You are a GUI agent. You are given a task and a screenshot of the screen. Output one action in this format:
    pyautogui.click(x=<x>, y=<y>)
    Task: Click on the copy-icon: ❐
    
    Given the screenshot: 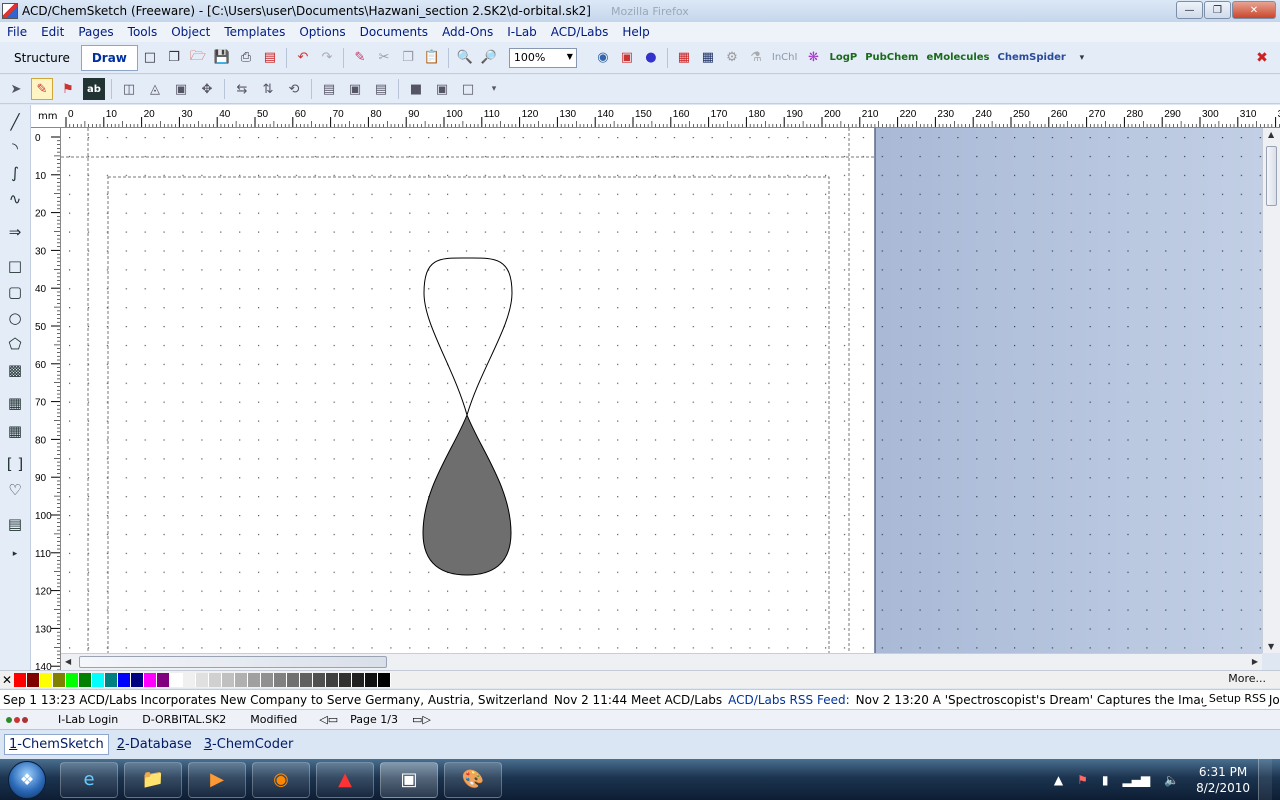 What is the action you would take?
    pyautogui.click(x=408, y=58)
    